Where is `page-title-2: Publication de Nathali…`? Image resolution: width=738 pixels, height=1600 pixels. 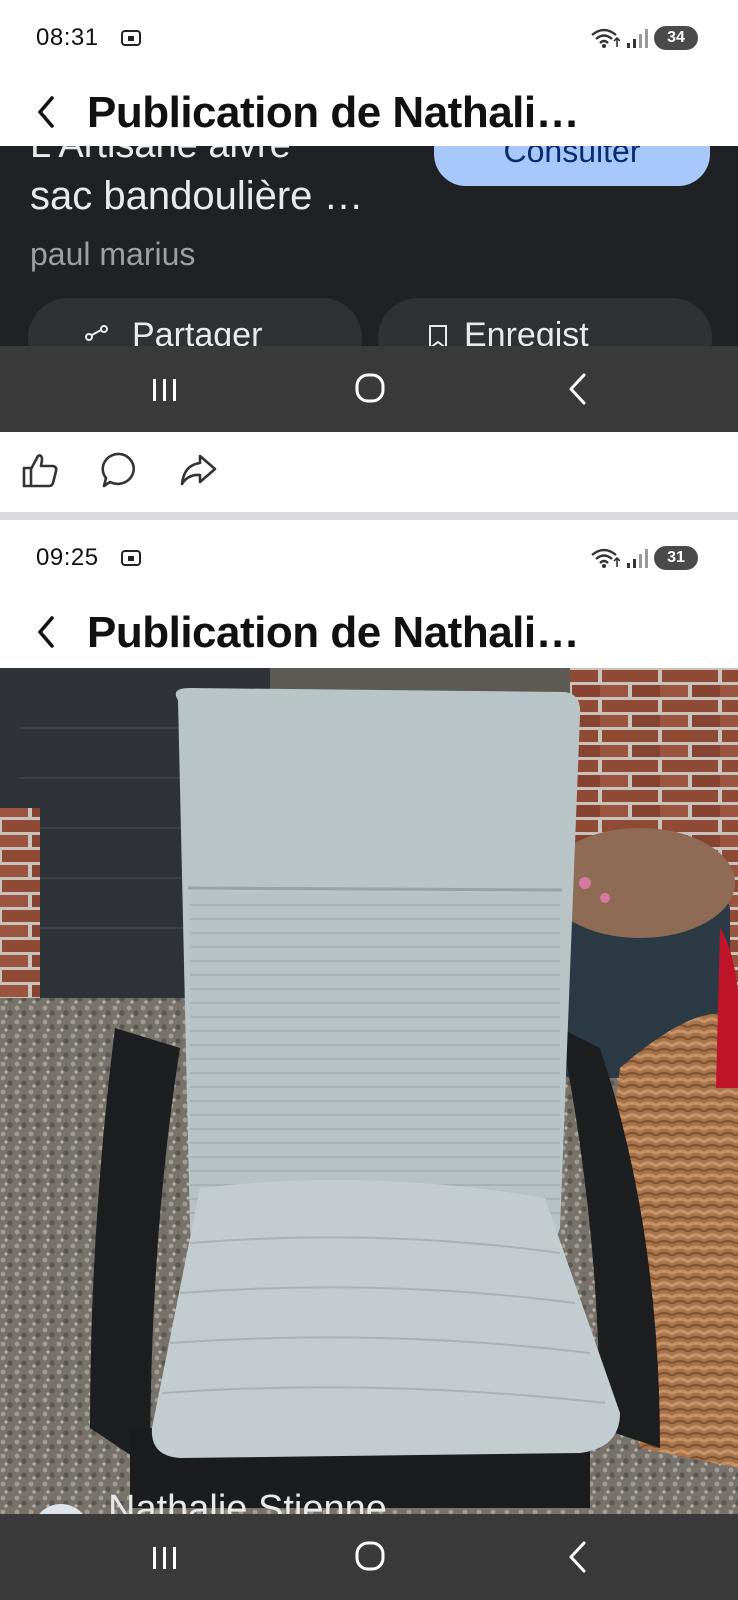 page-title-2: Publication de Nathali… is located at coordinates (333, 632).